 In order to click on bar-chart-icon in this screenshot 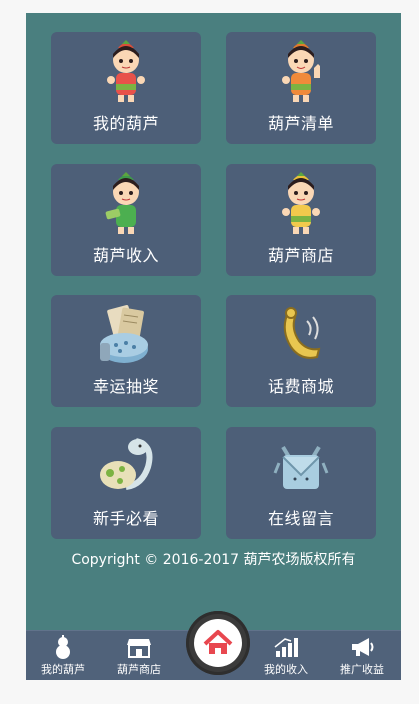, I will do `click(286, 647)`.